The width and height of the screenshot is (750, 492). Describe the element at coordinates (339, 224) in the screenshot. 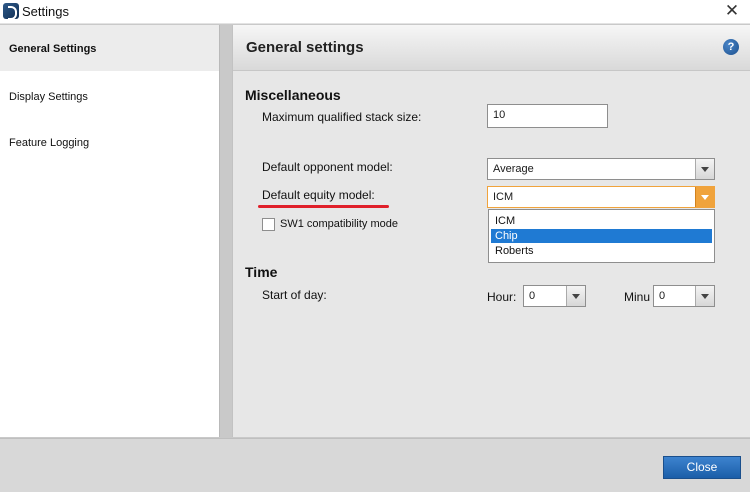

I see `sw1-compat-label: SW1 compatibility mode` at that location.